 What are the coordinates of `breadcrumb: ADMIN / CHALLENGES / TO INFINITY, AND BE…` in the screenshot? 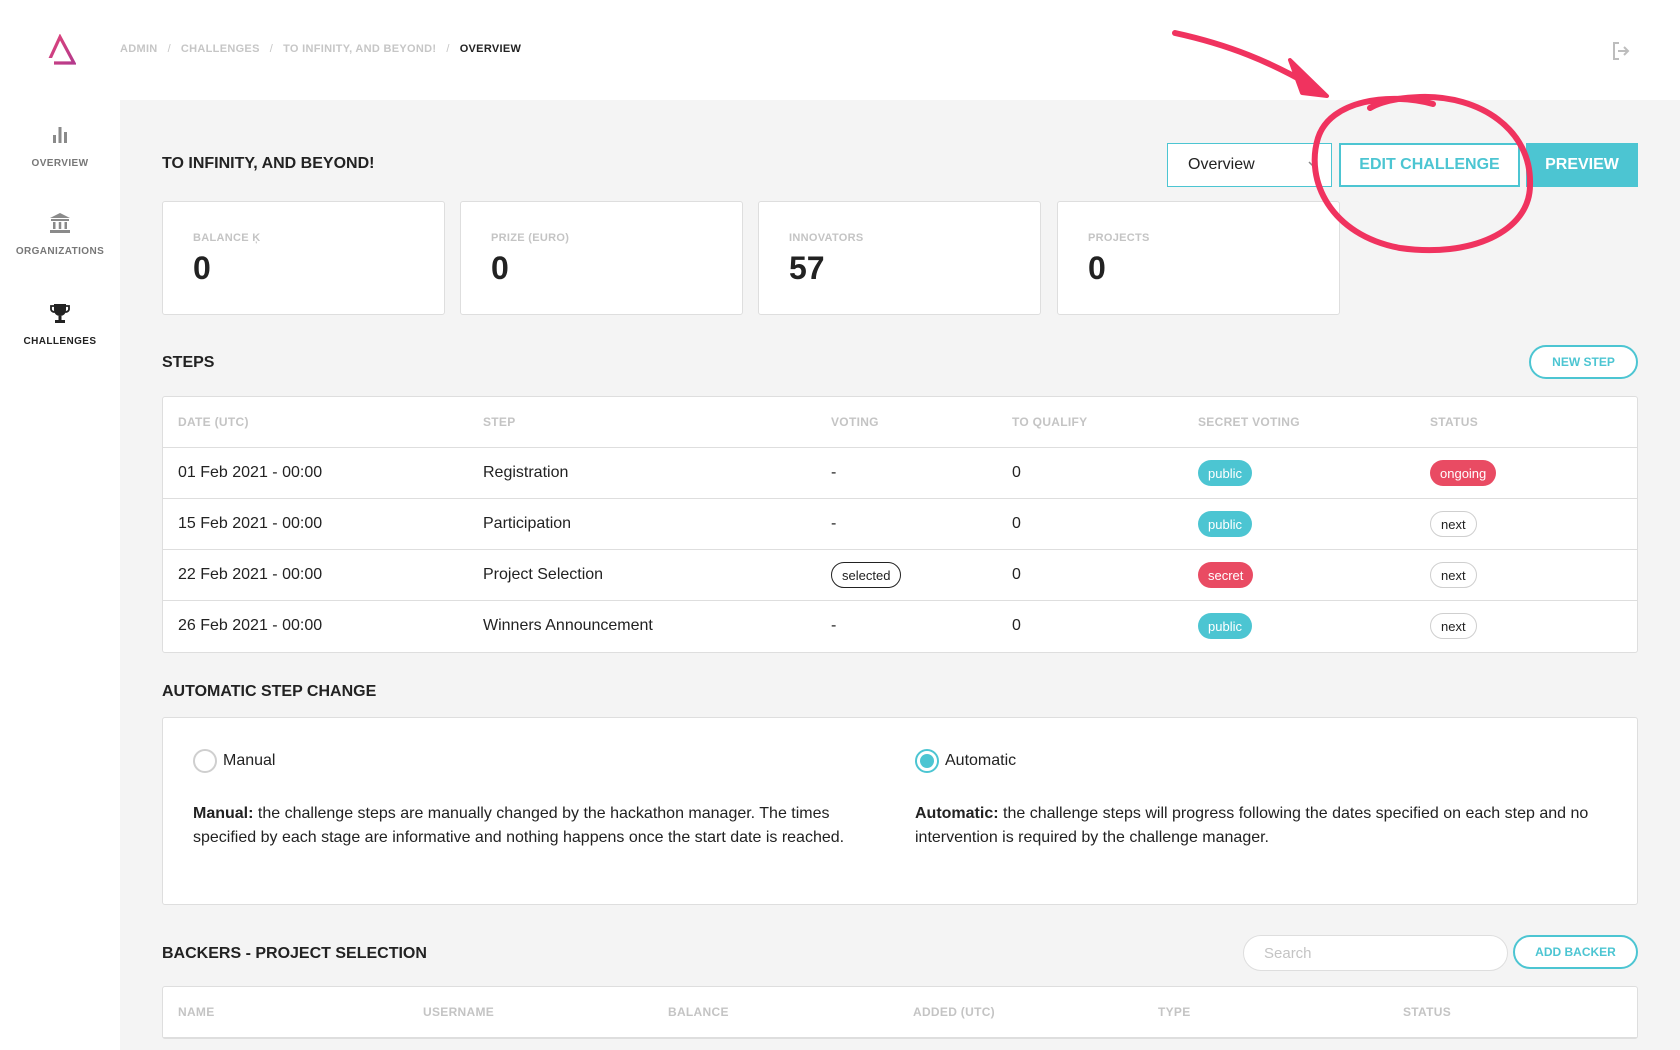 It's located at (320, 49).